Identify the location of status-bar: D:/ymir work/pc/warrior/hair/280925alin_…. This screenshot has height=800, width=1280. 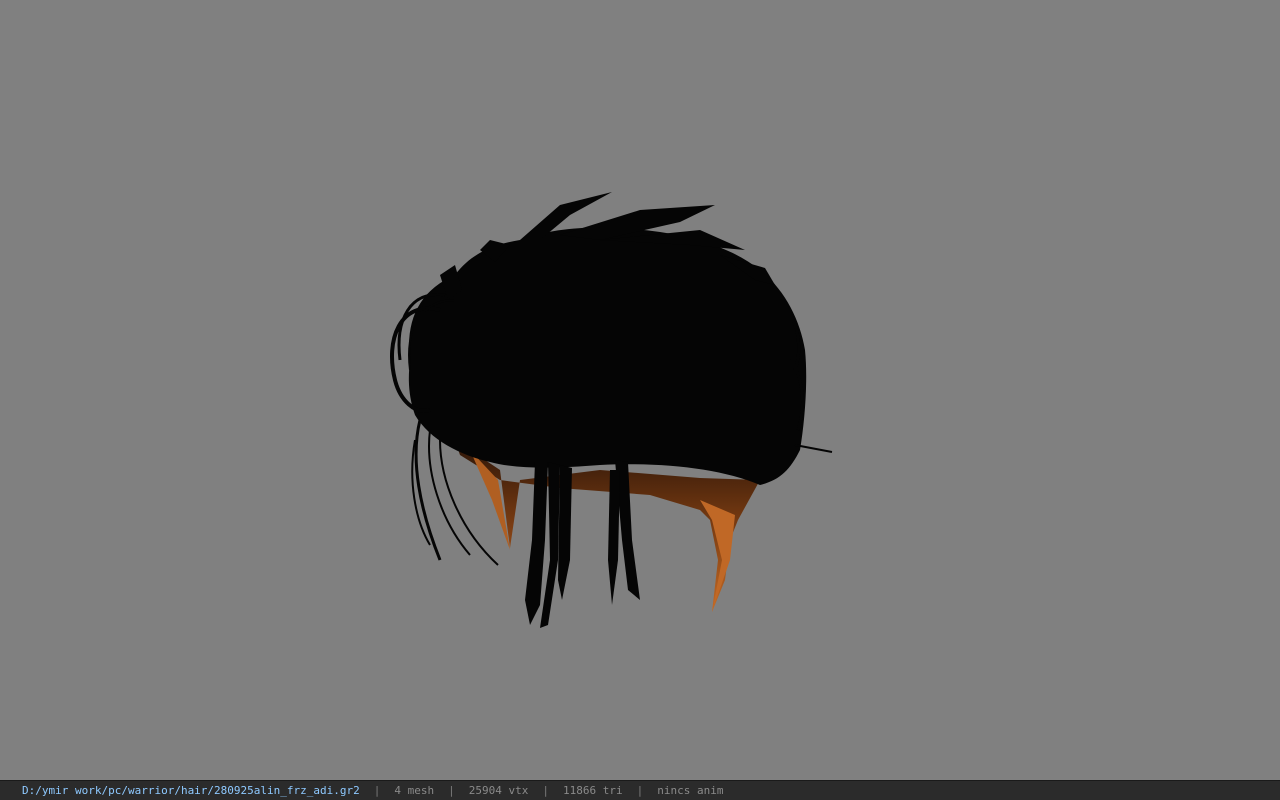
(640, 790).